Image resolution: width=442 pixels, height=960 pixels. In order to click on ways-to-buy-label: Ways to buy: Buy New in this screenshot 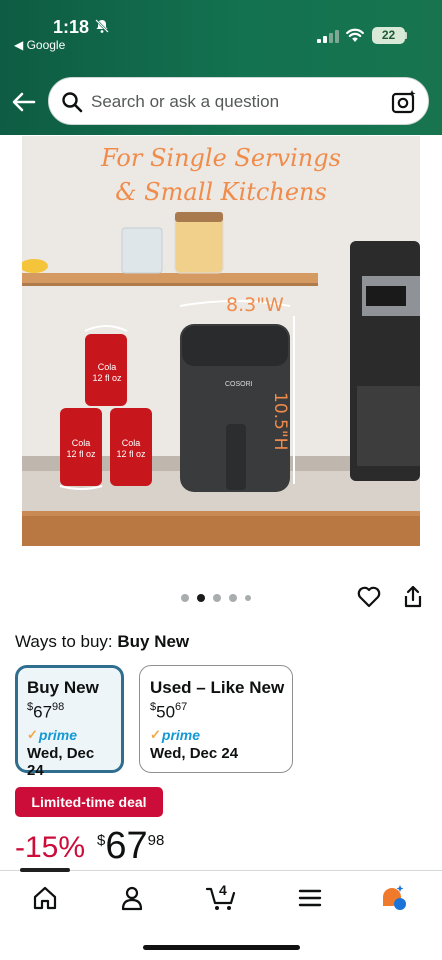, I will do `click(102, 641)`.